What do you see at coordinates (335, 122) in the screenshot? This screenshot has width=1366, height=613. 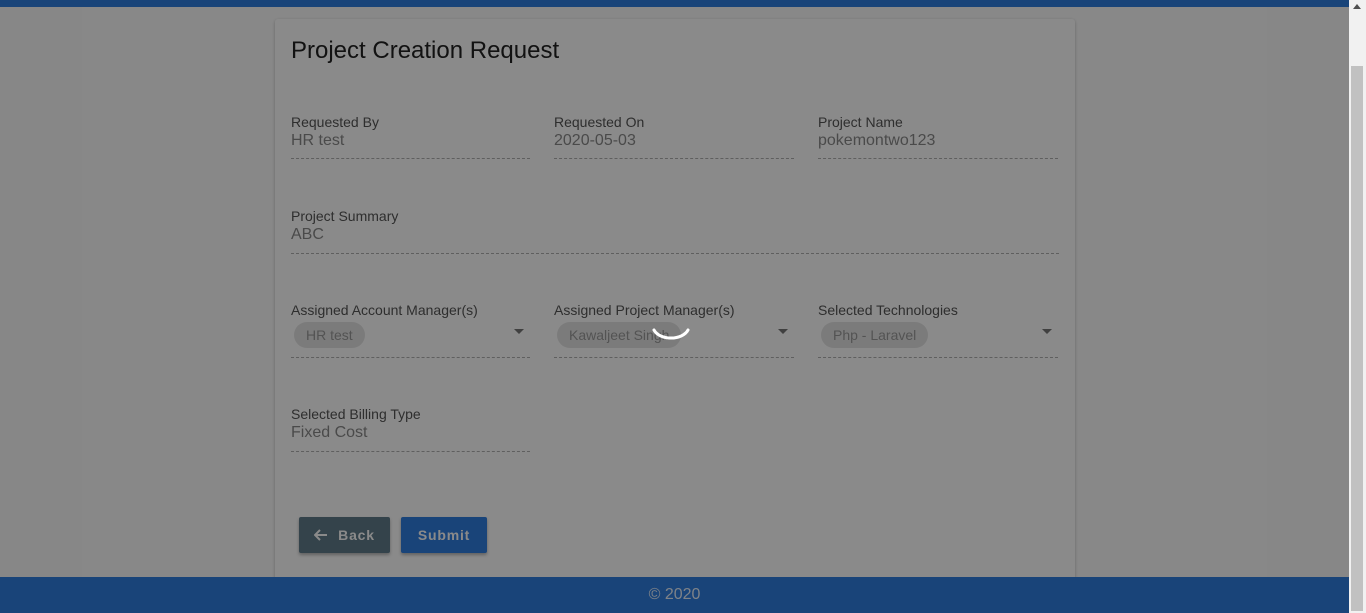 I see `requested-by-label: Requested By` at bounding box center [335, 122].